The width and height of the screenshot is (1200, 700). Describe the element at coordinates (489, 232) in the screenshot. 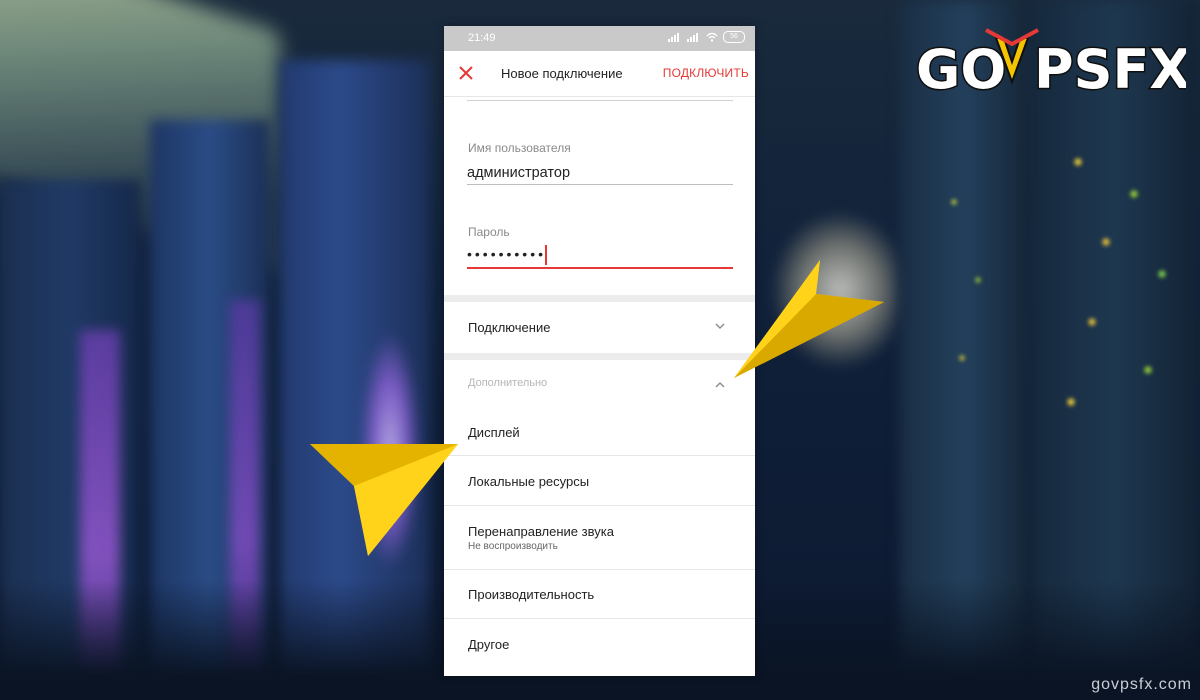

I see `password-label: Пароль` at that location.